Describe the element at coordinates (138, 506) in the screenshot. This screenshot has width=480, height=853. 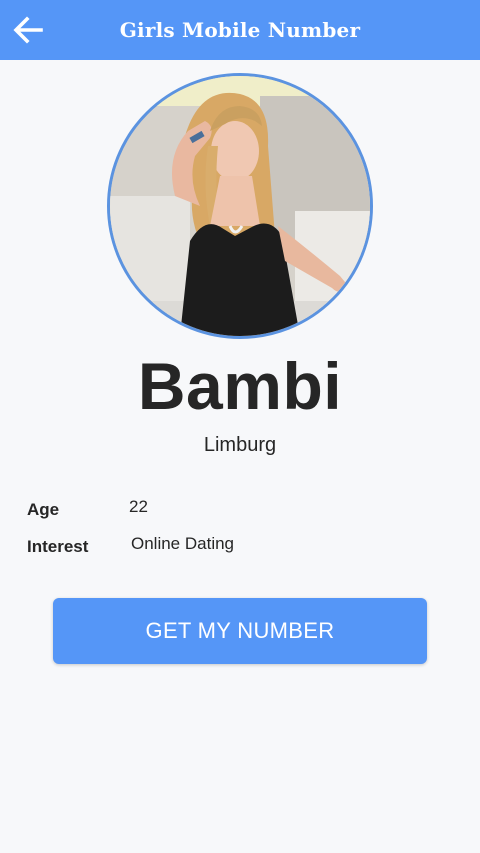
I see `age-value: 22` at that location.